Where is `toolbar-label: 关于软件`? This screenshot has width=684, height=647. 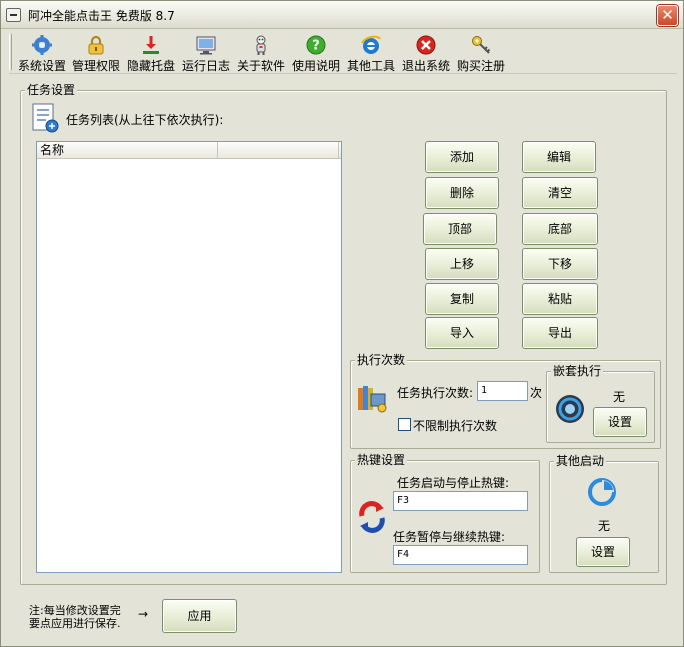
toolbar-label: 关于软件 is located at coordinates (260, 66).